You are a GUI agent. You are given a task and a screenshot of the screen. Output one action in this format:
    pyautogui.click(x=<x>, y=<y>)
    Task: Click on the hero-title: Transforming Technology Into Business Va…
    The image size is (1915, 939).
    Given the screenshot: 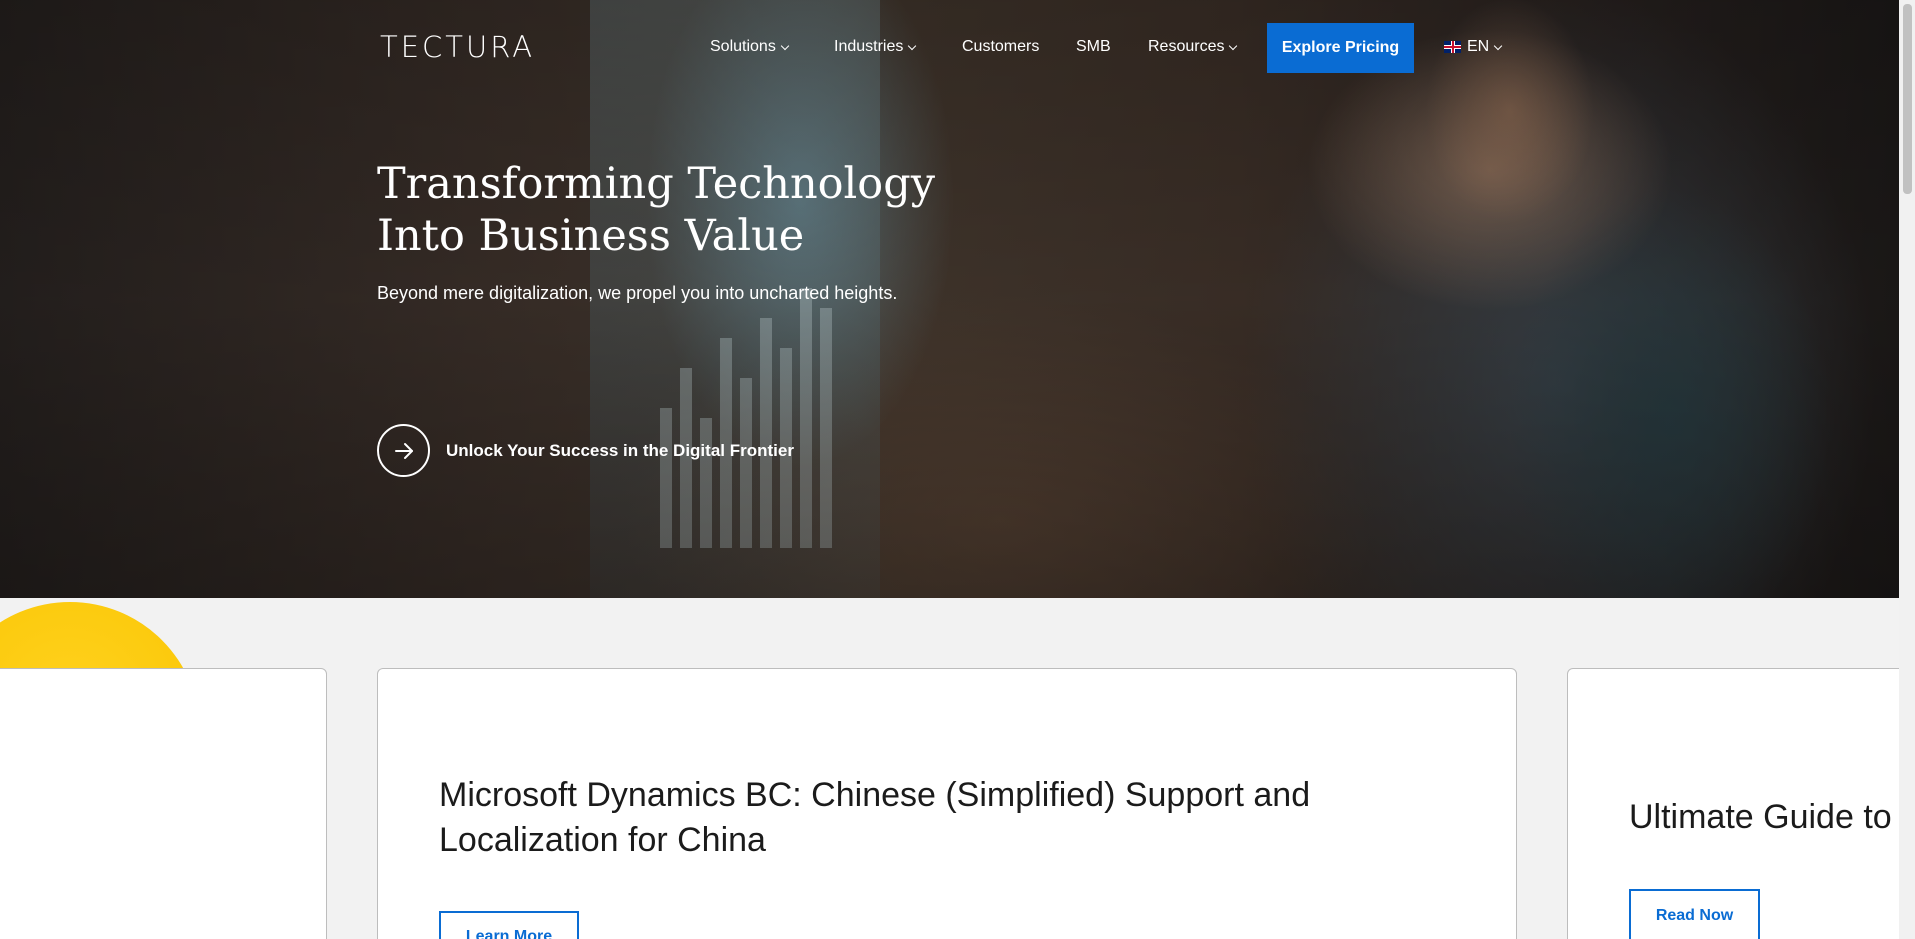 What is the action you would take?
    pyautogui.click(x=656, y=210)
    